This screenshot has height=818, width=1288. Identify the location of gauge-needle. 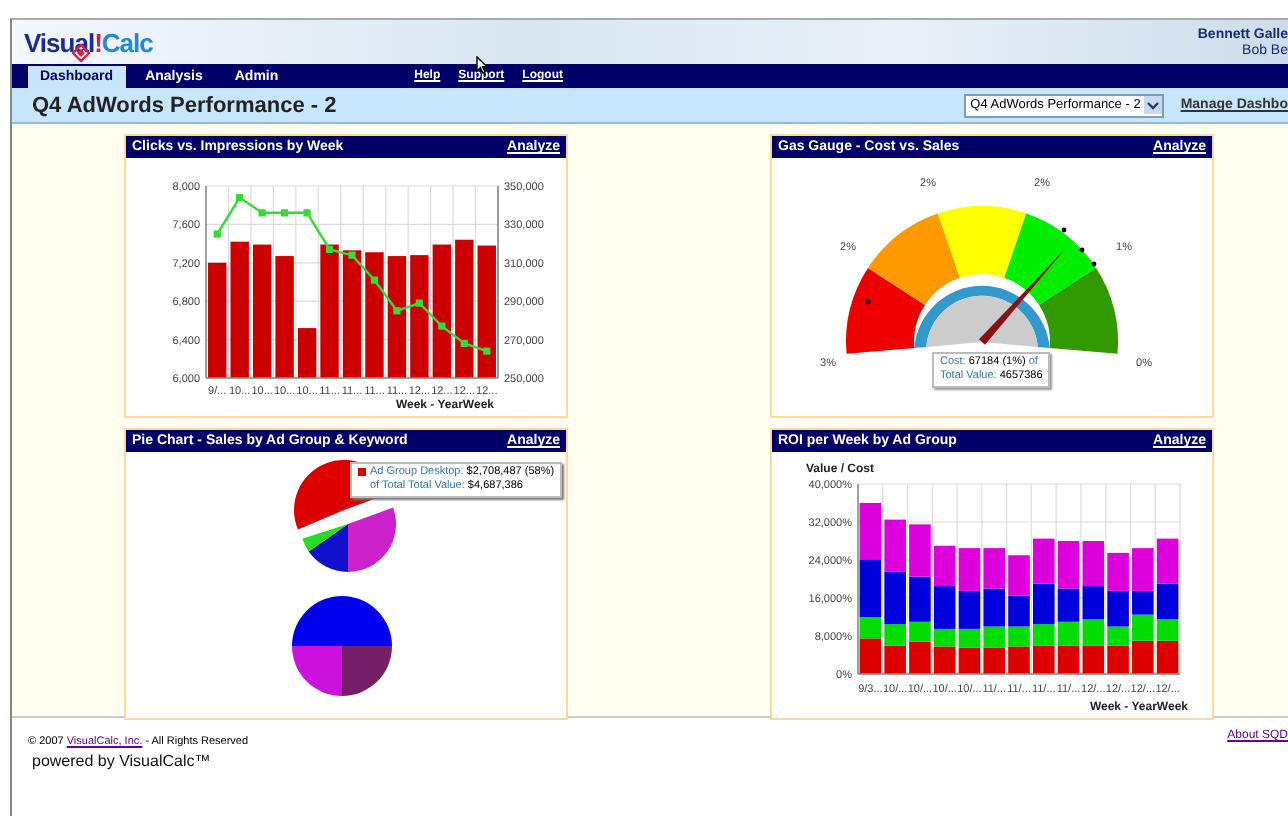
(1022, 297).